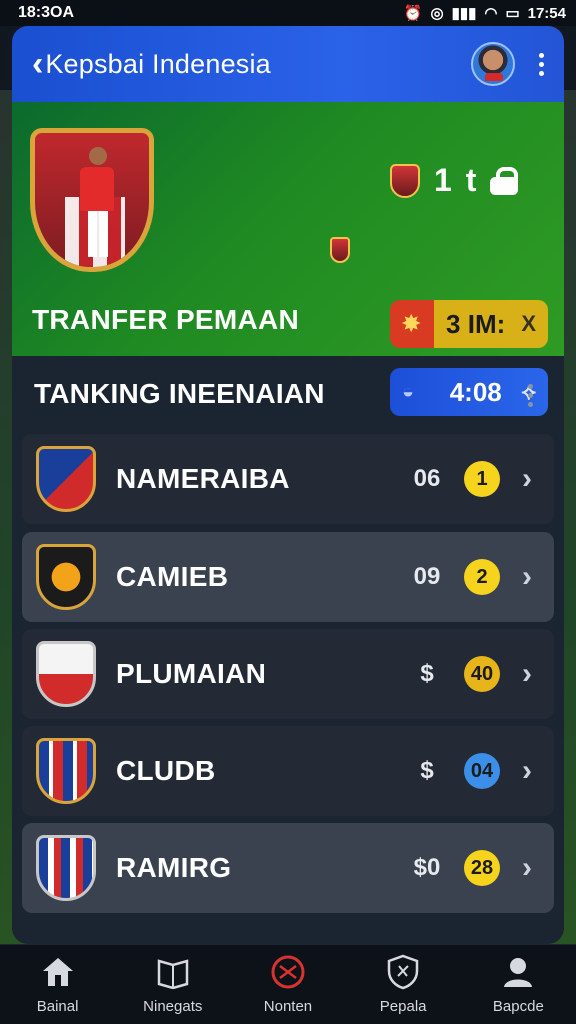  I want to click on sync-icon: ◎, so click(437, 13).